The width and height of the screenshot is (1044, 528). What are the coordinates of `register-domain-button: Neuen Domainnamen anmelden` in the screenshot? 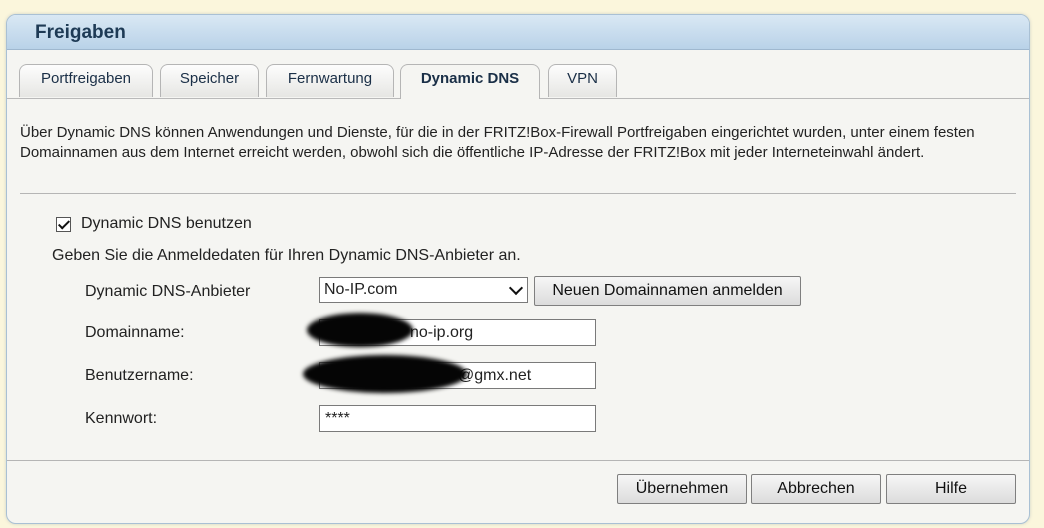 It's located at (667, 291).